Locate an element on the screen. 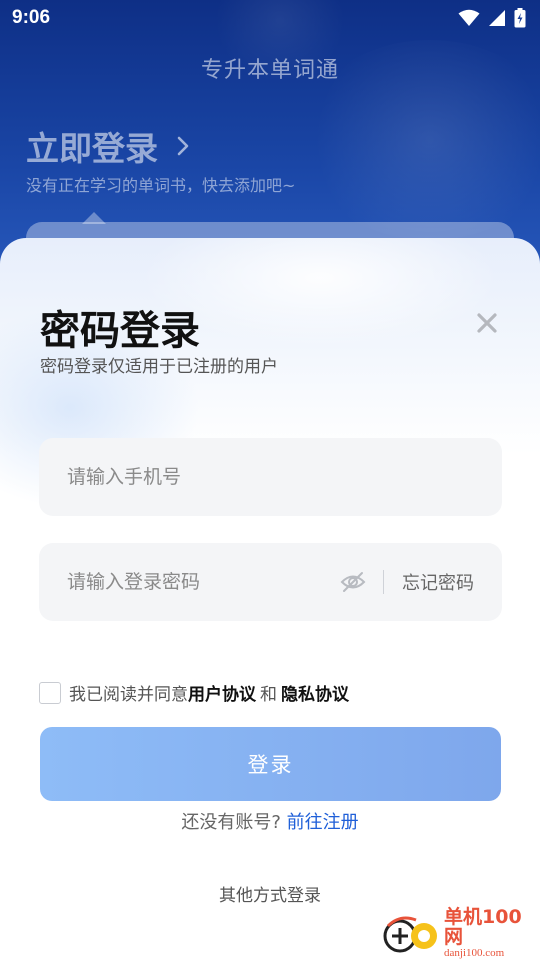 The height and width of the screenshot is (960, 540). sheet-subtitle: 密码登录仅适用于已注册的用户 is located at coordinates (159, 367).